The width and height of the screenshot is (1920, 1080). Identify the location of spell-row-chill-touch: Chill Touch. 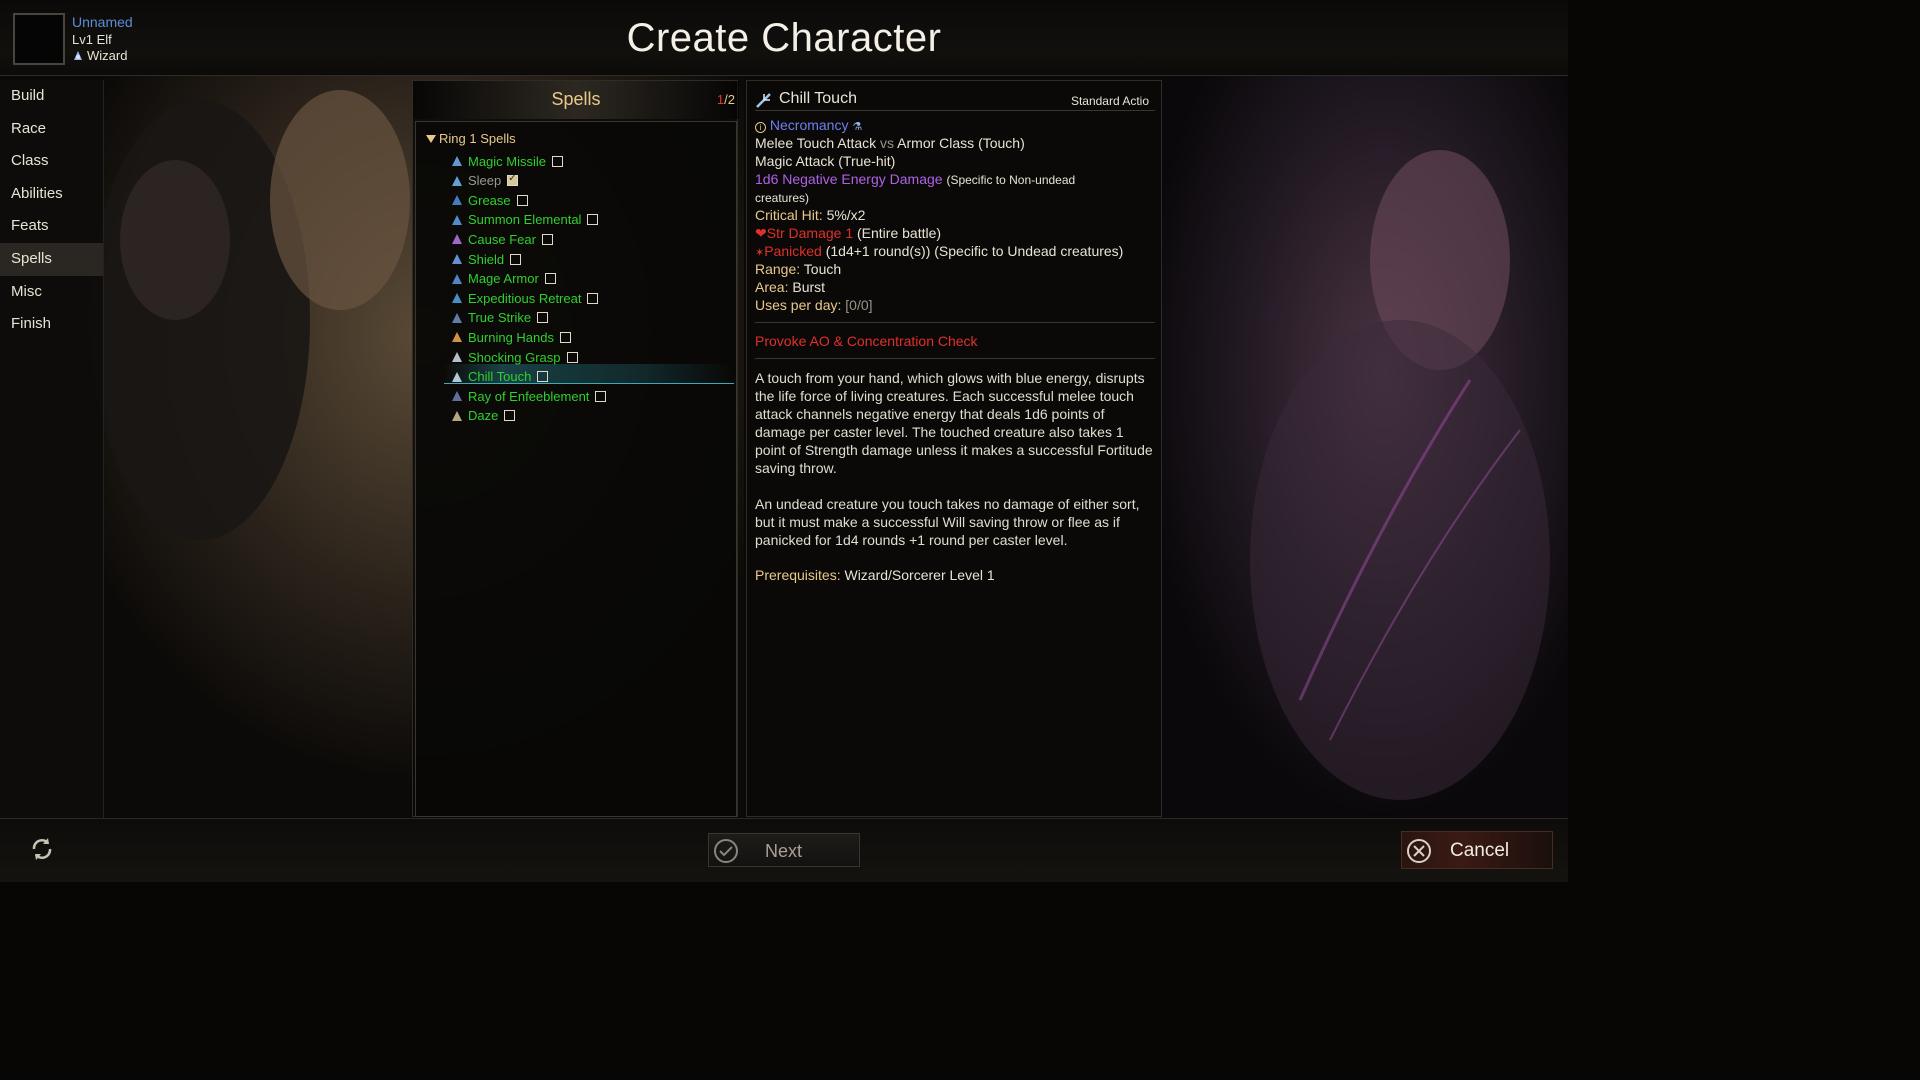
(499, 377).